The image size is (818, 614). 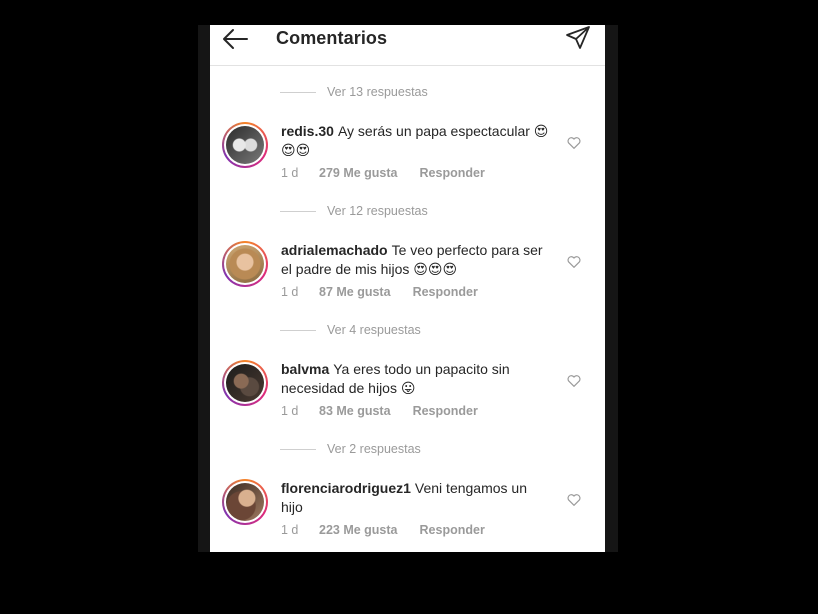 What do you see at coordinates (377, 92) in the screenshot?
I see `view-replies-label: Ver 13 respuestas` at bounding box center [377, 92].